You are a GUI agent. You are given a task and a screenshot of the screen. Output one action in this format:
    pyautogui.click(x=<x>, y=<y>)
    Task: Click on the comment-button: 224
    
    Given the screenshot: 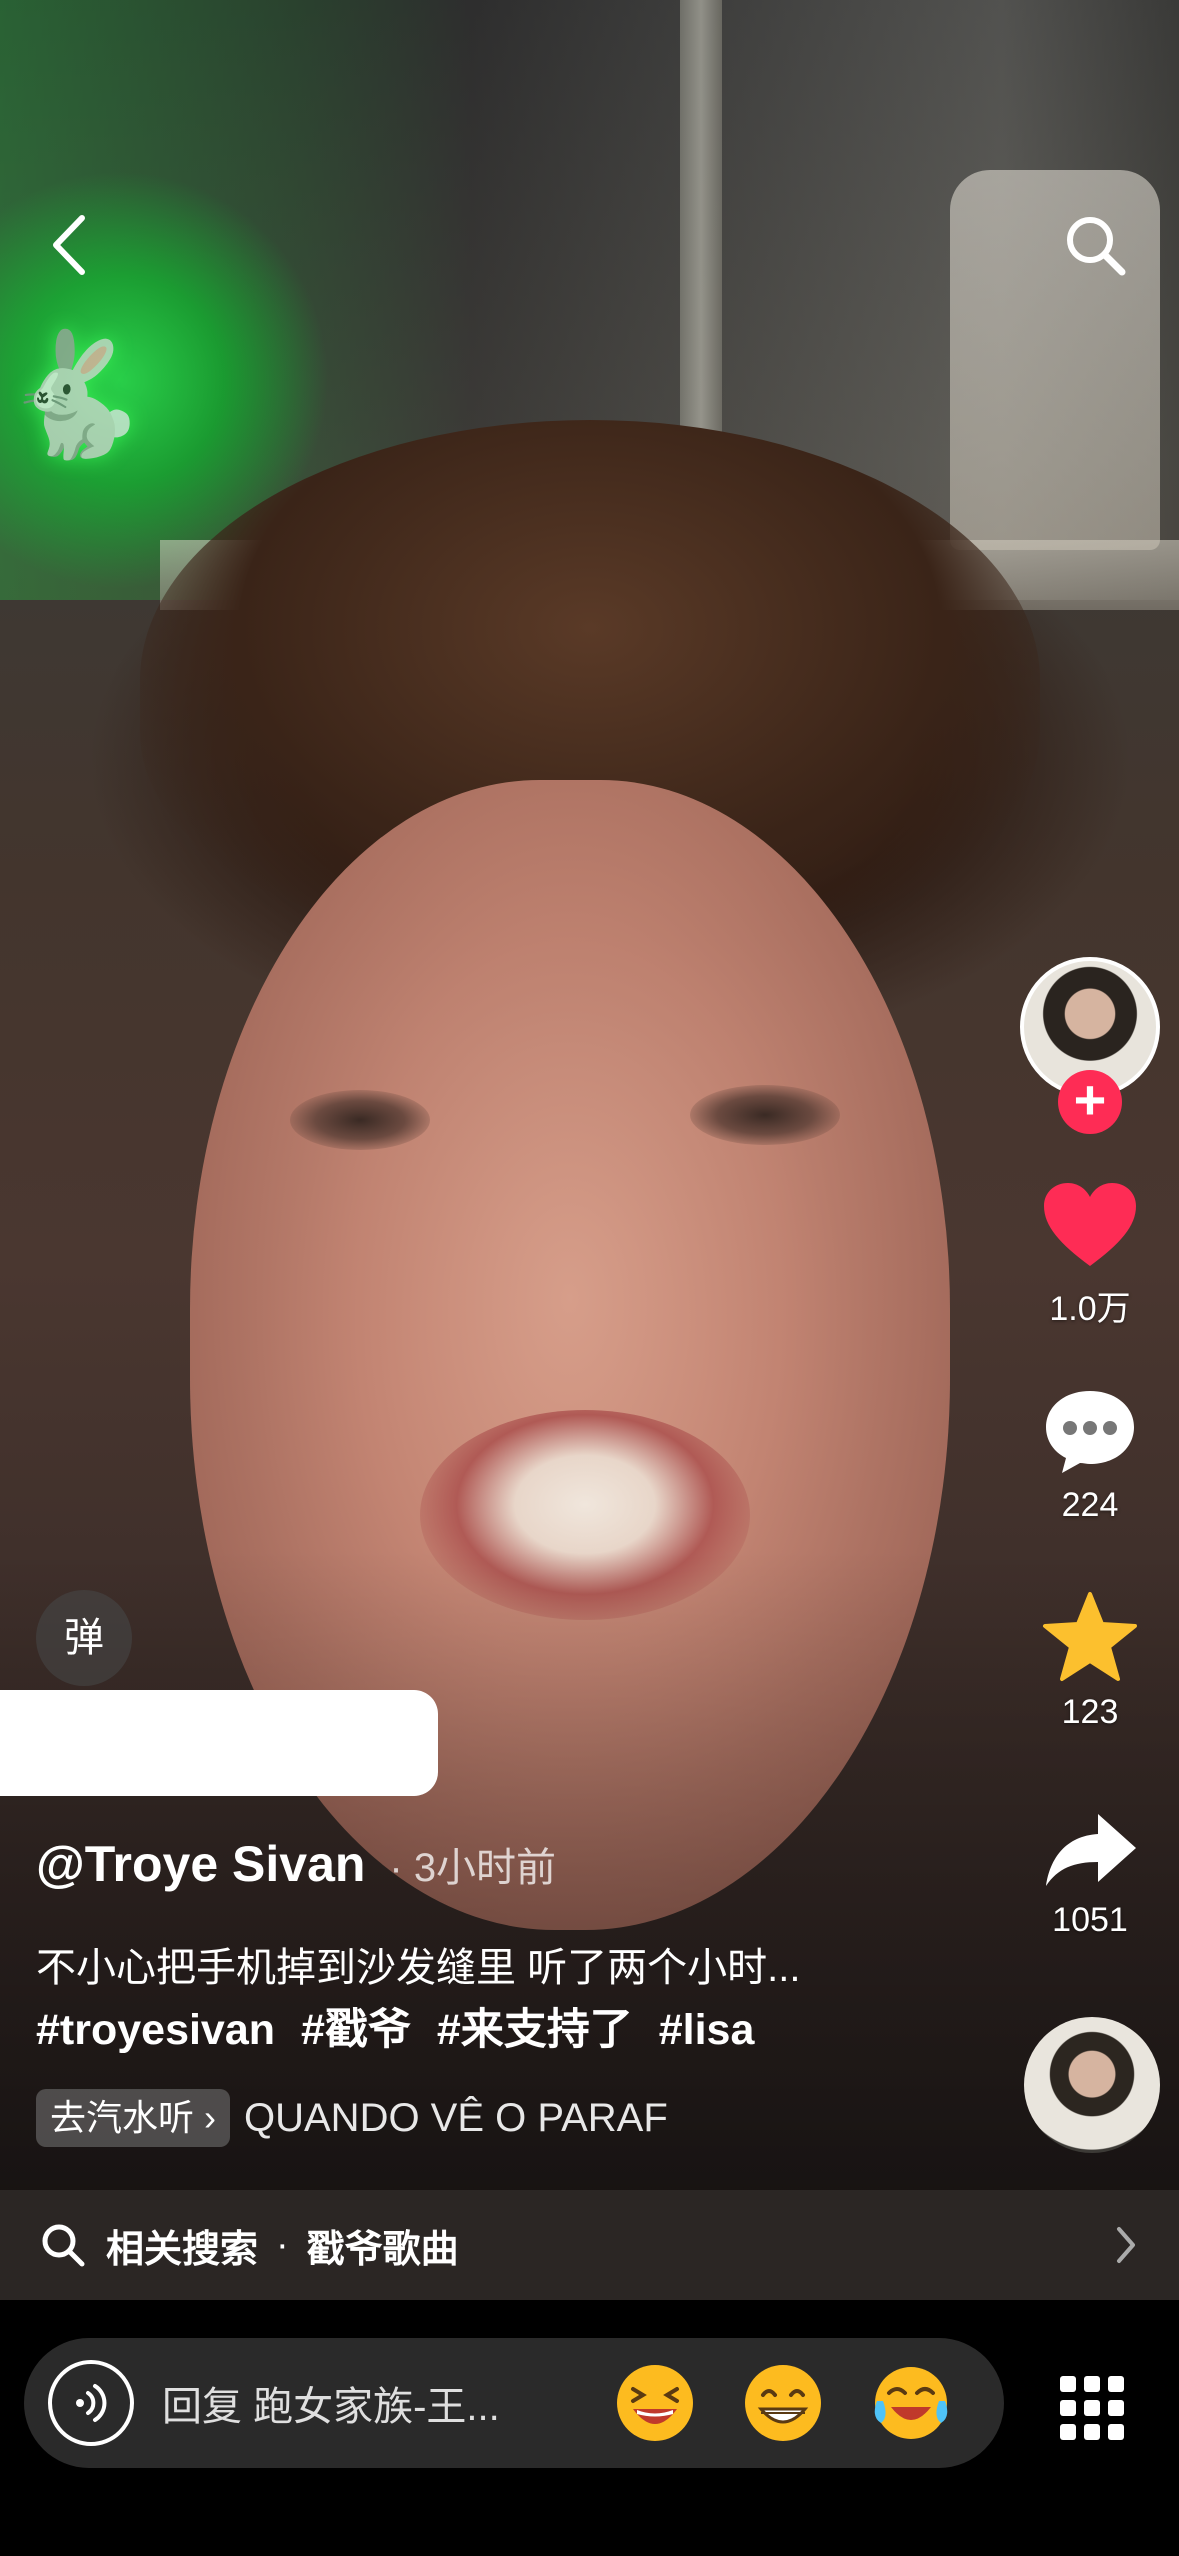 What is the action you would take?
    pyautogui.click(x=1090, y=1455)
    